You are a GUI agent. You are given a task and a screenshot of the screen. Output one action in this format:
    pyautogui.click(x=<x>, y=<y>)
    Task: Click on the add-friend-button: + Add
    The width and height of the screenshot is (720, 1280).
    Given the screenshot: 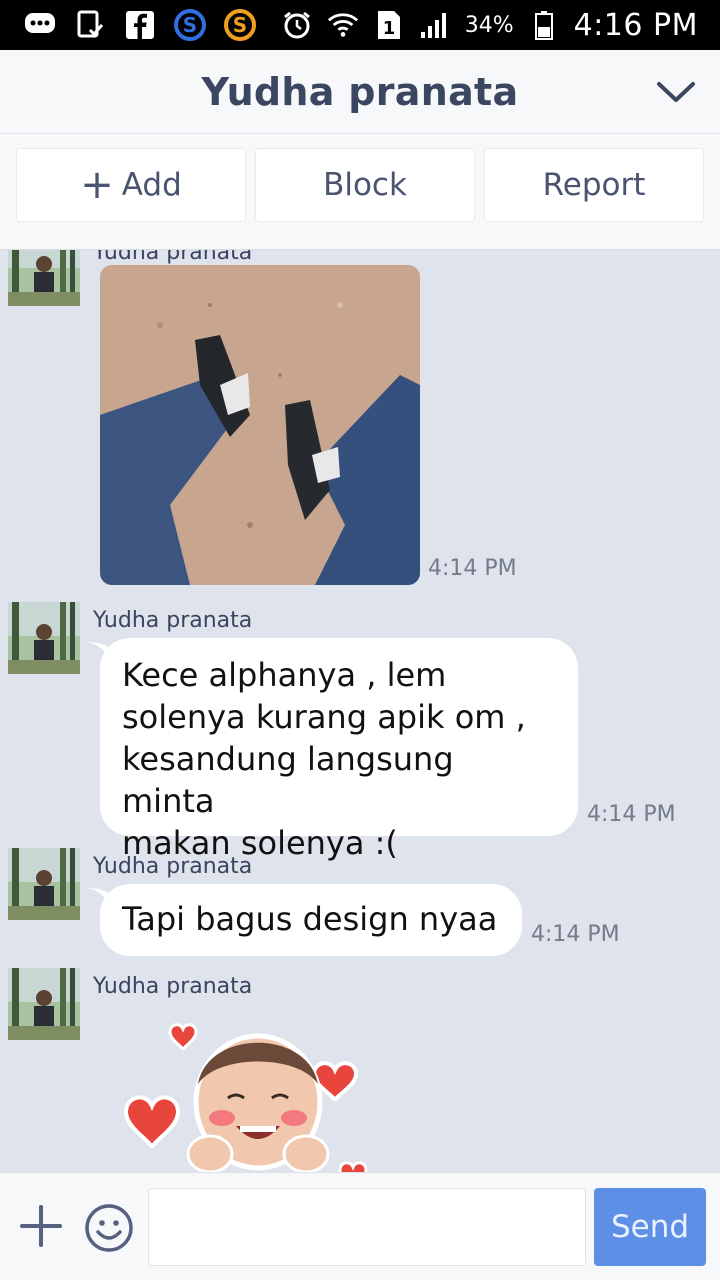 What is the action you would take?
    pyautogui.click(x=131, y=185)
    